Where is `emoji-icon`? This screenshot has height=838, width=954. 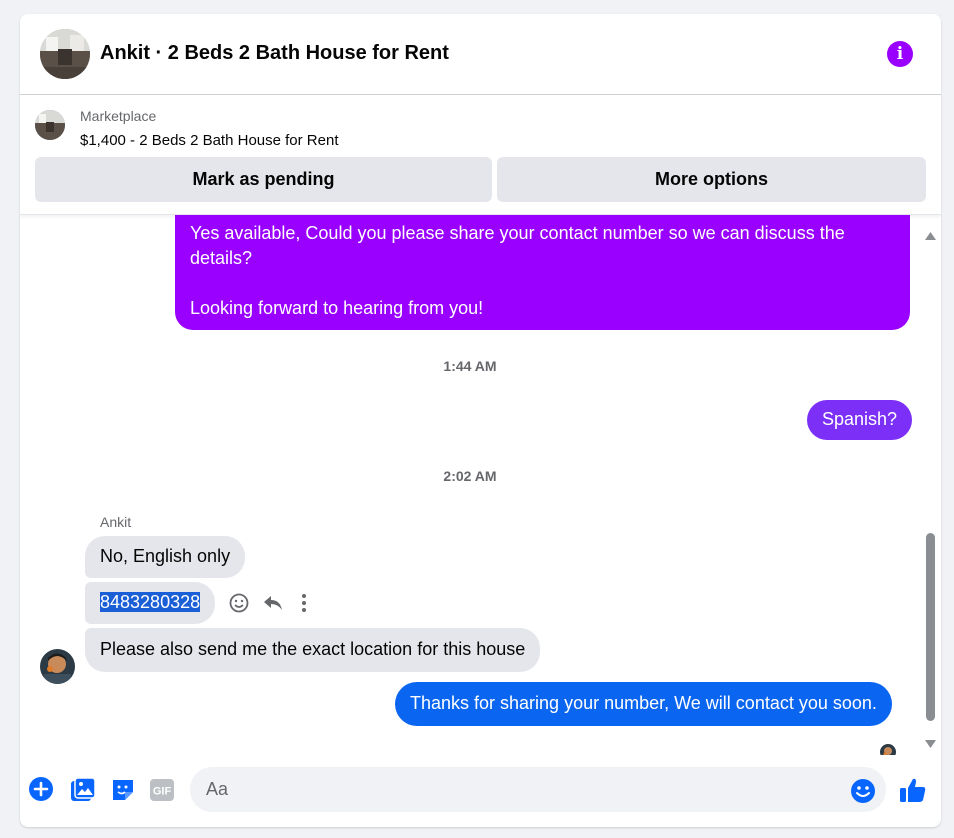 emoji-icon is located at coordinates (863, 791).